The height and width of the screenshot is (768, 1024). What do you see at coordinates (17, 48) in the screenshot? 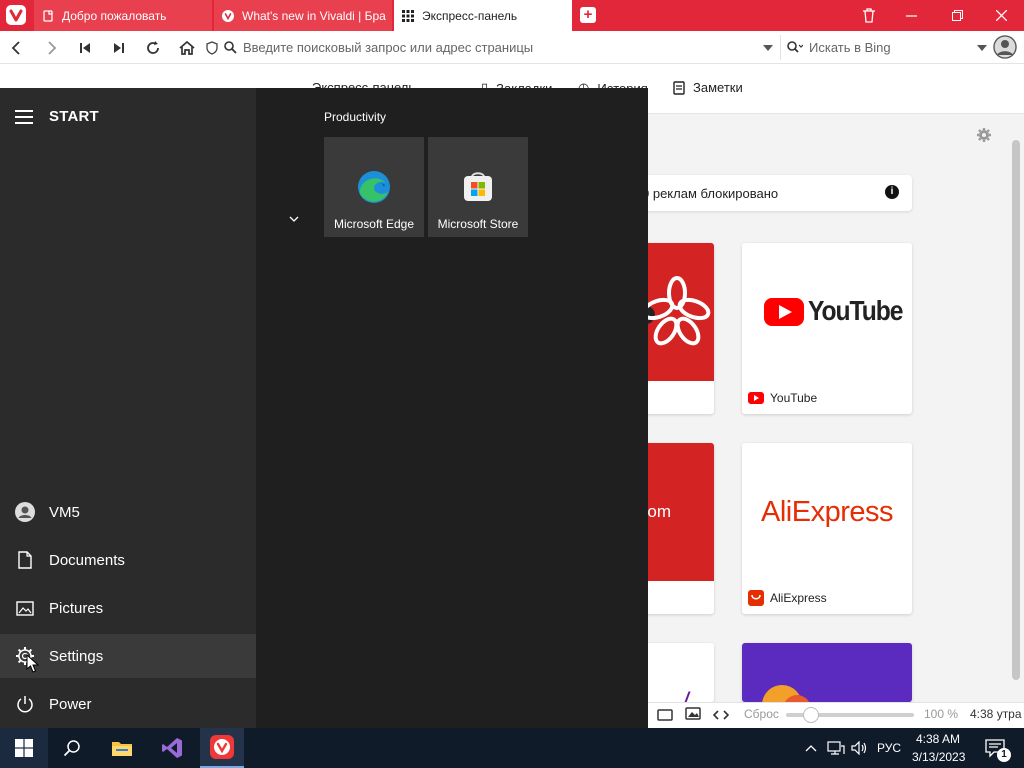
I see `back-button` at bounding box center [17, 48].